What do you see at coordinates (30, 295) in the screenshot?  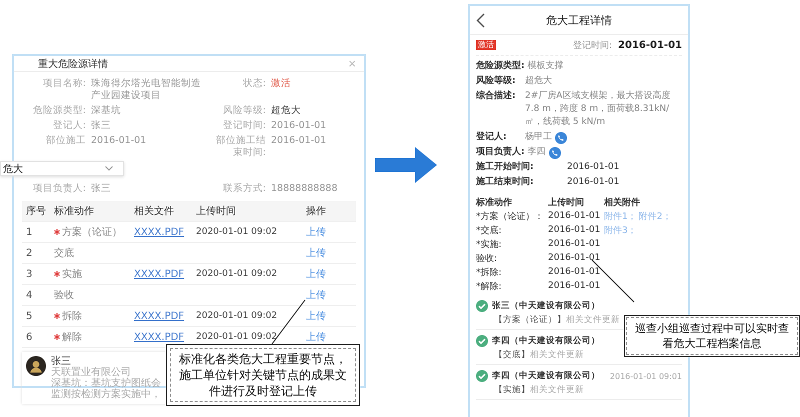 I see `table-cell-text: 4` at bounding box center [30, 295].